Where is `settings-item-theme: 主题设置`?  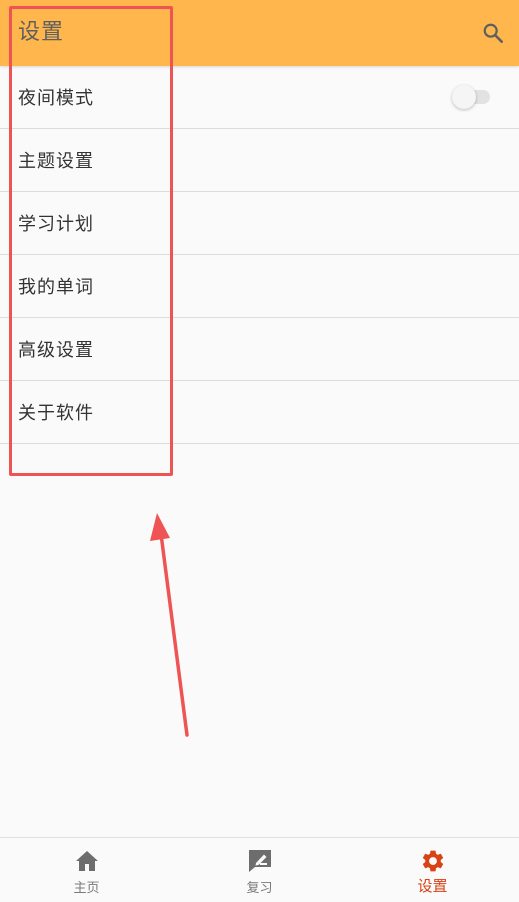
settings-item-theme: 主题设置 is located at coordinates (259, 160).